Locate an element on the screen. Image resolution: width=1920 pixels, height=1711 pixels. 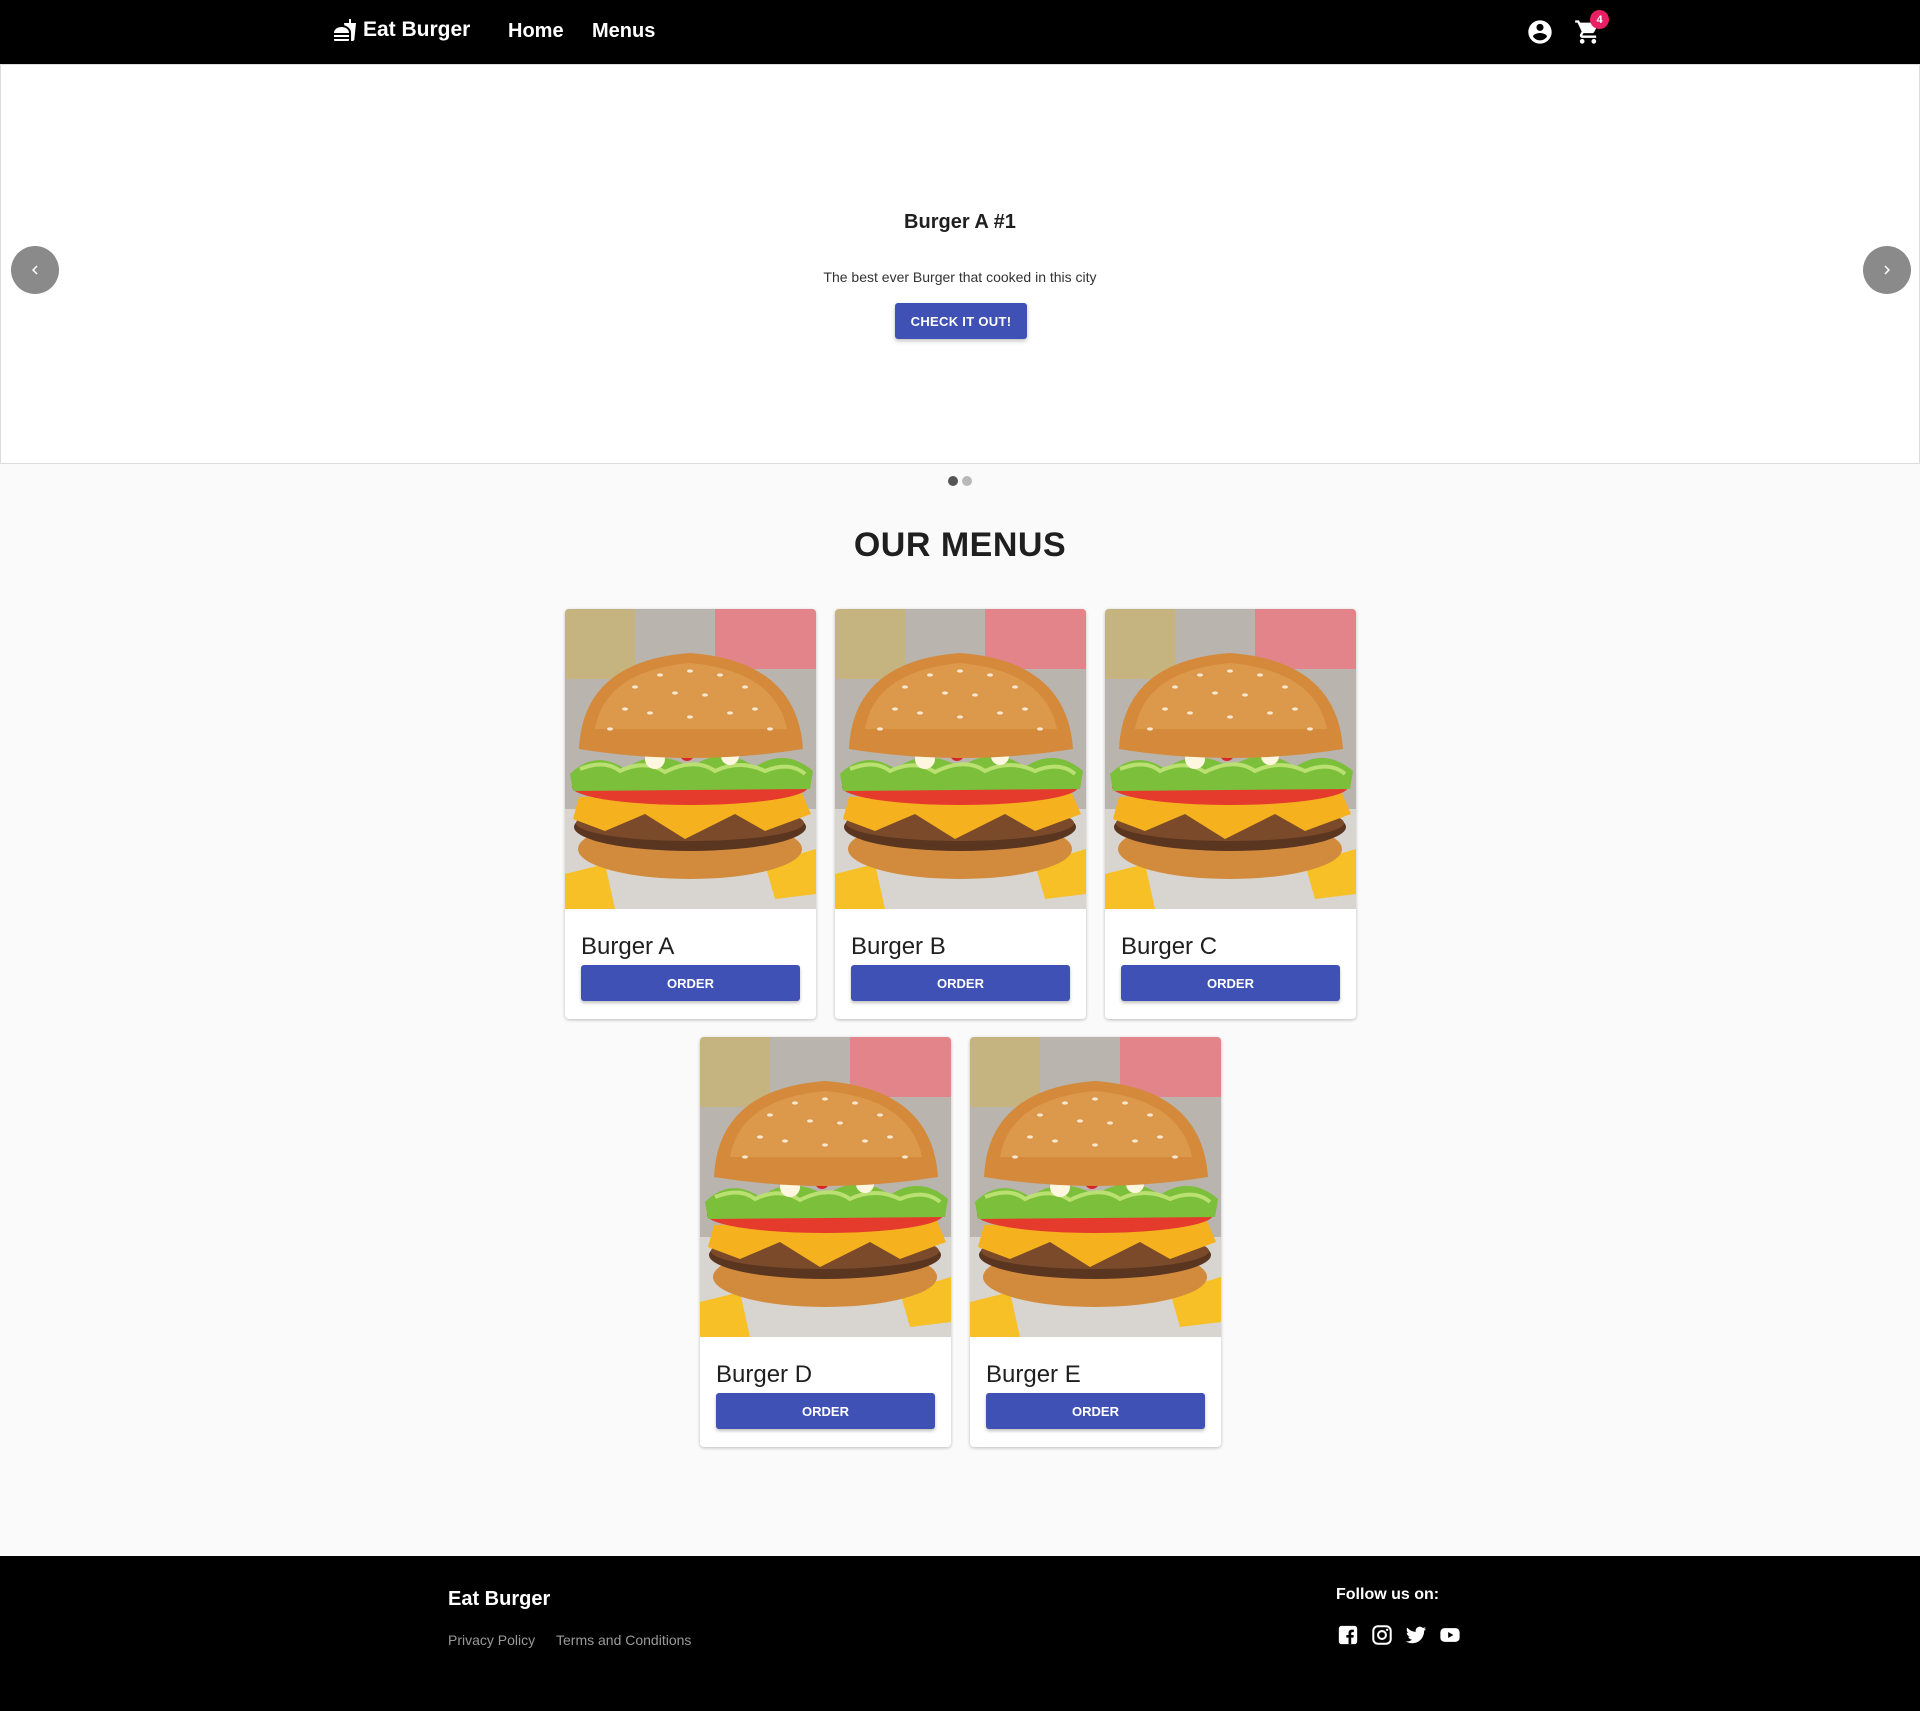
navbar: Eat Burger Home Menus 4 is located at coordinates (960, 32).